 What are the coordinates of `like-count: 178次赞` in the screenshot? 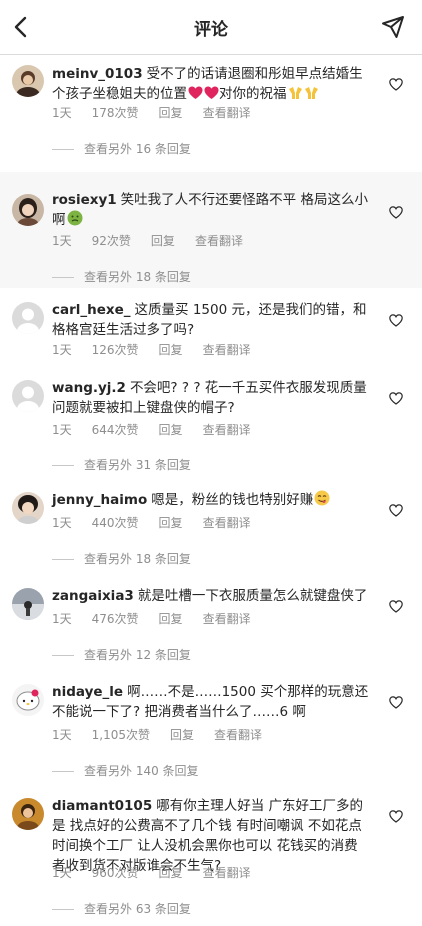 It's located at (115, 113).